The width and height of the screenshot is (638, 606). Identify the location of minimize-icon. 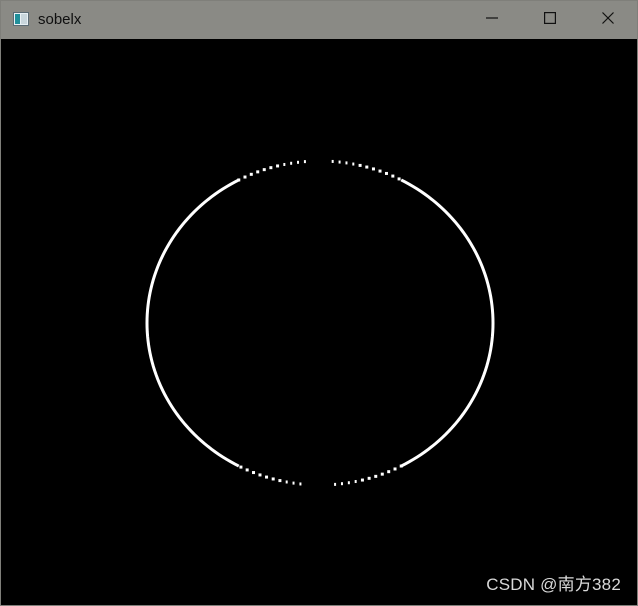
(492, 20).